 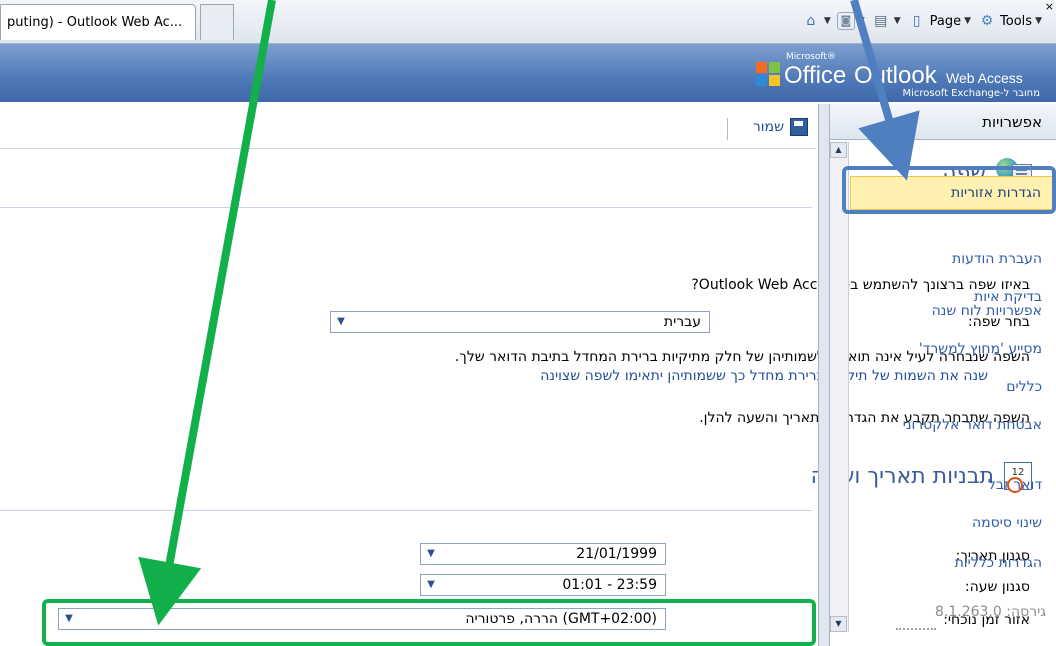 What do you see at coordinates (682, 322) in the screenshot?
I see `language-select-value: עברית` at bounding box center [682, 322].